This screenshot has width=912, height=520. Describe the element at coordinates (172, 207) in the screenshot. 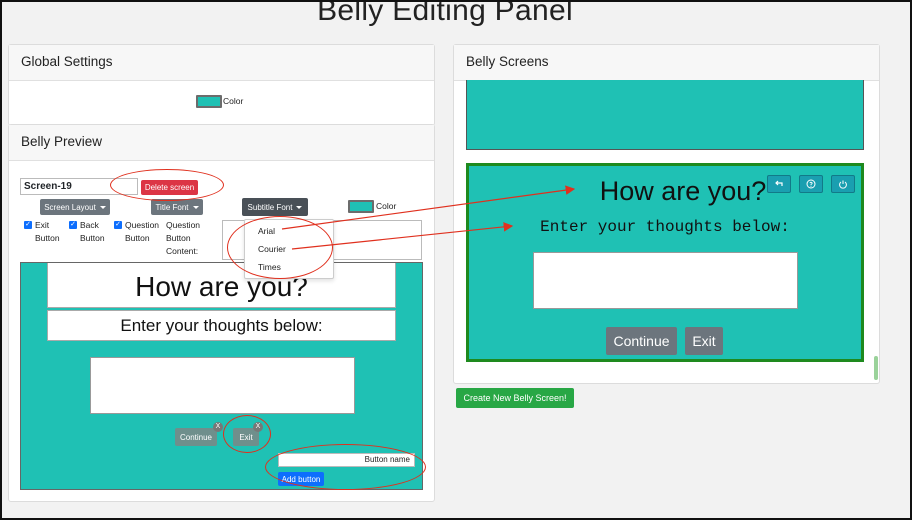

I see `title-font-label: Title Font` at that location.